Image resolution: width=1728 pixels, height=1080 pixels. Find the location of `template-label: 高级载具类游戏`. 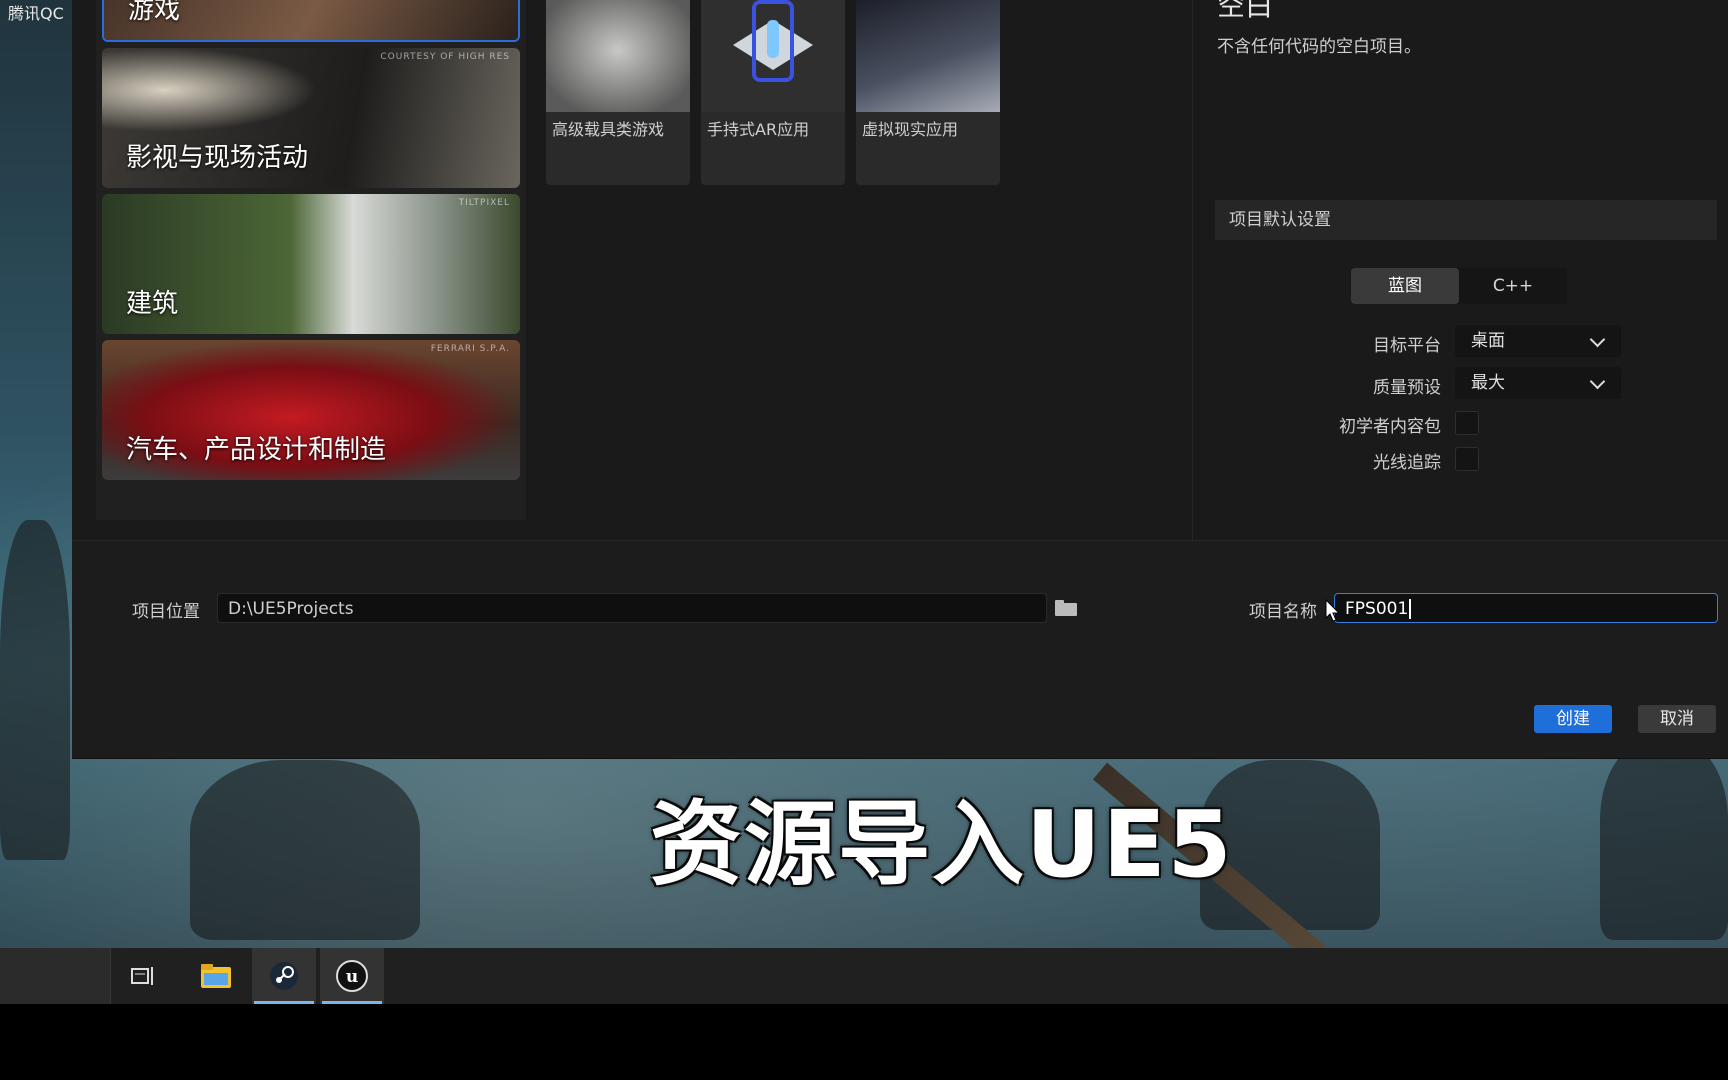

template-label: 高级载具类游戏 is located at coordinates (608, 129).